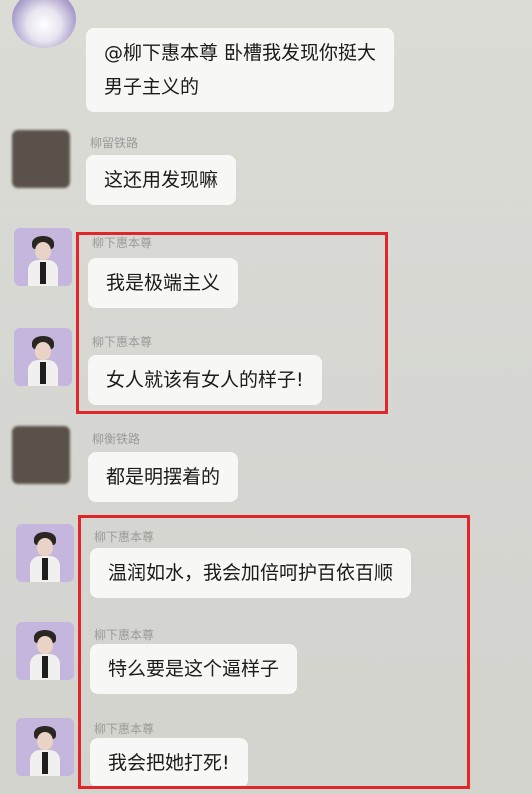 This screenshot has width=532, height=794. Describe the element at coordinates (152, 87) in the screenshot. I see `message-text-line: 男子主义的` at that location.